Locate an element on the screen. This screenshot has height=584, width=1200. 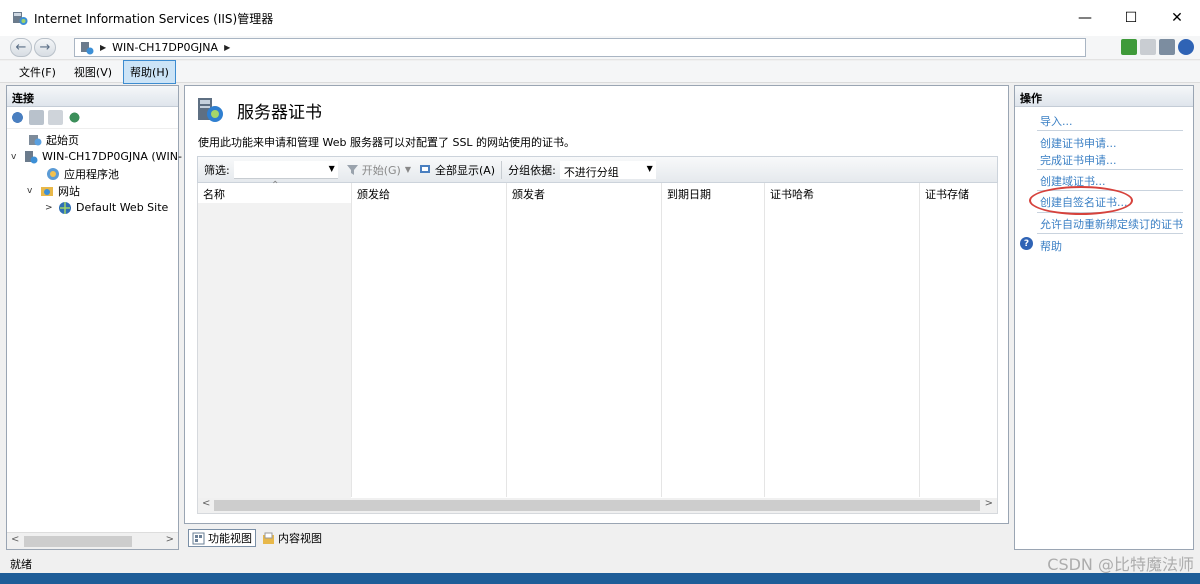
chevron-right-icon: > is located at coordinates (50, 208).